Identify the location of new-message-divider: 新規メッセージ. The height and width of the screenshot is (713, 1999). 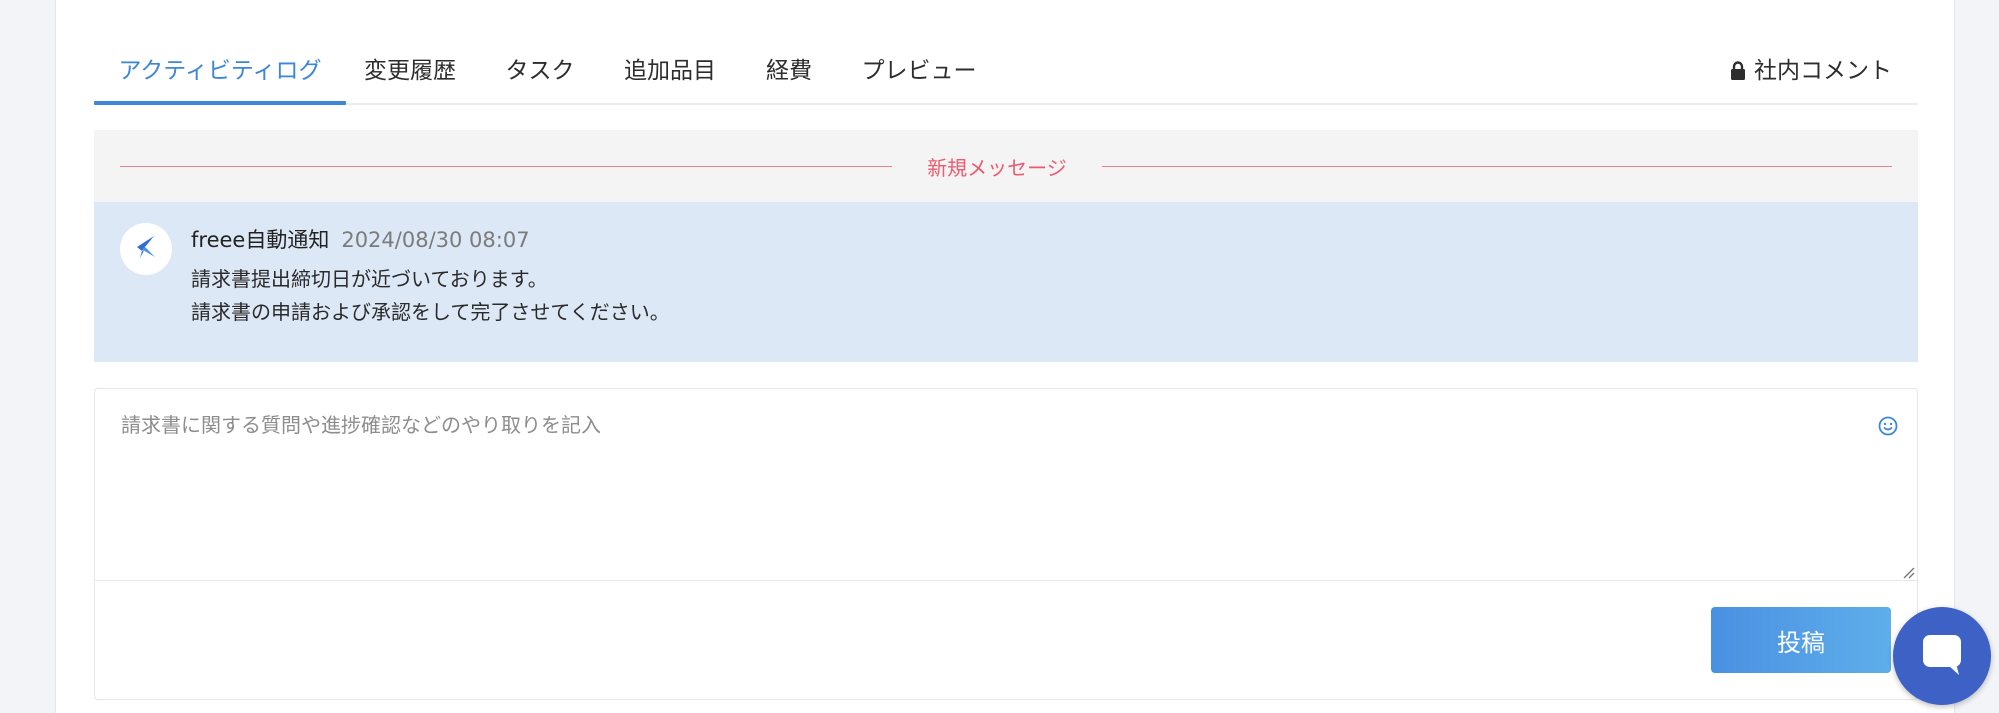
(1006, 166).